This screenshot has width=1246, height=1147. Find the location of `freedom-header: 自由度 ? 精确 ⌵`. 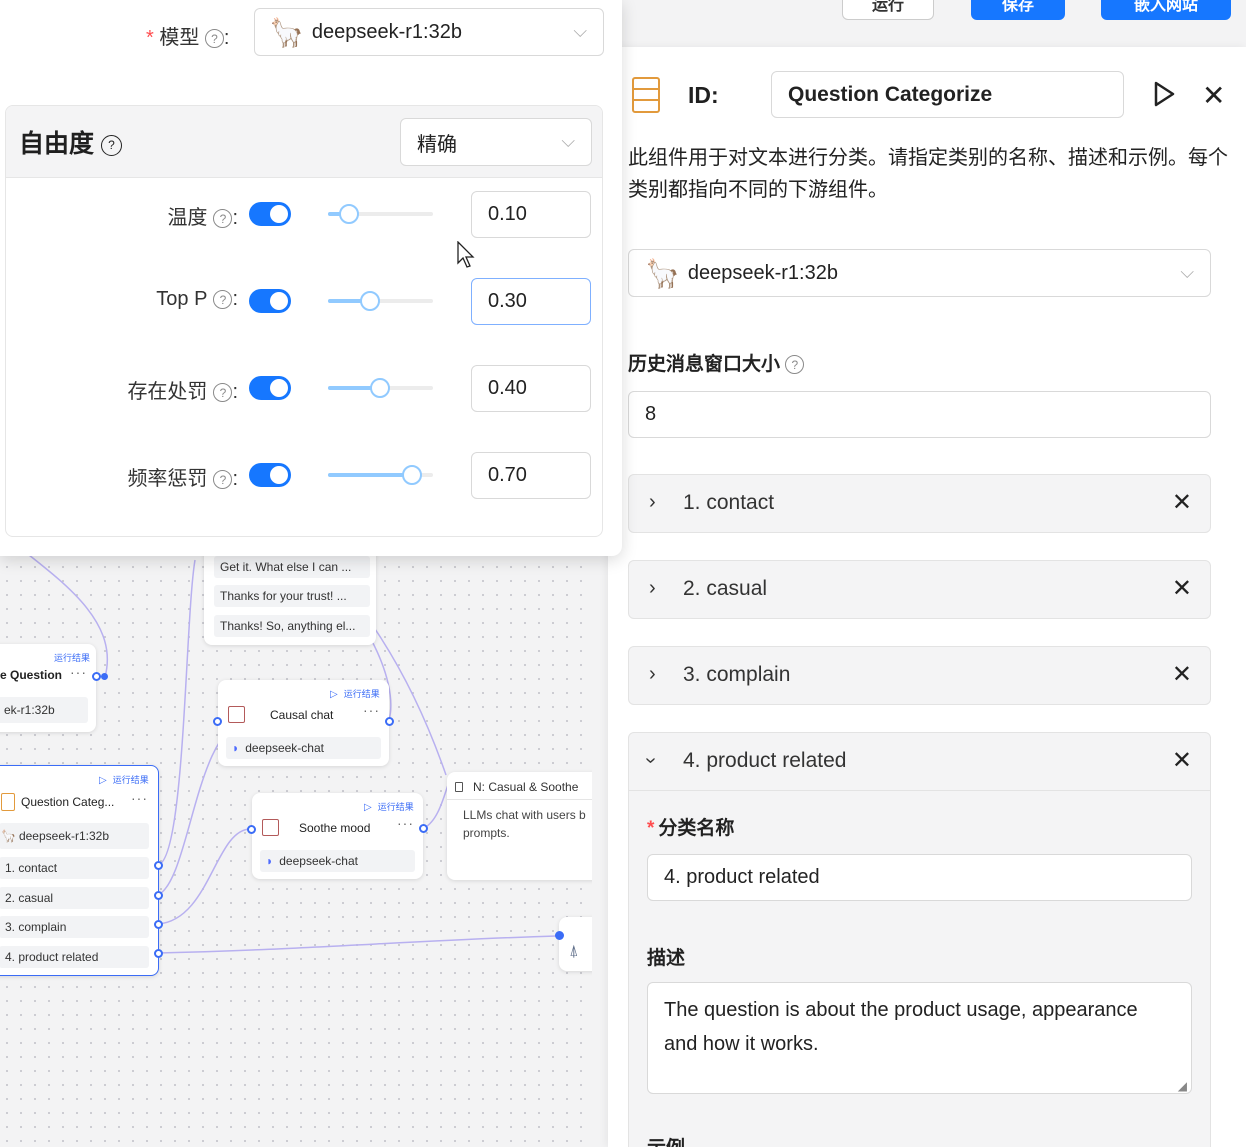

freedom-header: 自由度 ? 精确 ⌵ is located at coordinates (304, 142).